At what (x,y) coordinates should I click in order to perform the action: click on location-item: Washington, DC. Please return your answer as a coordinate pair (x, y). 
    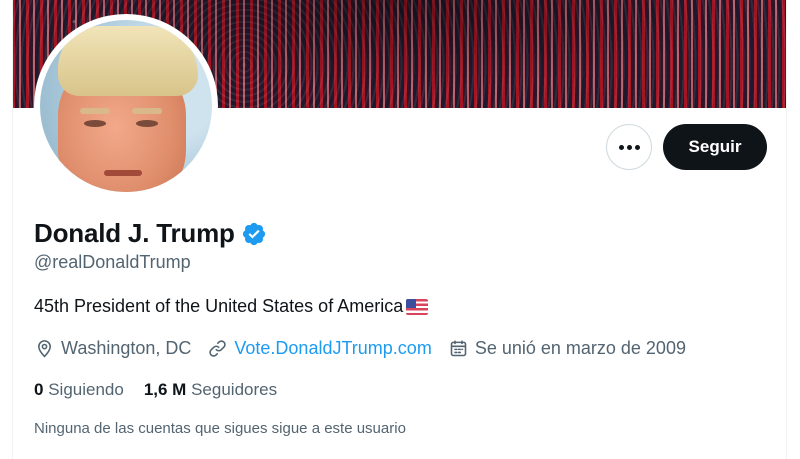
    Looking at the image, I should click on (112, 348).